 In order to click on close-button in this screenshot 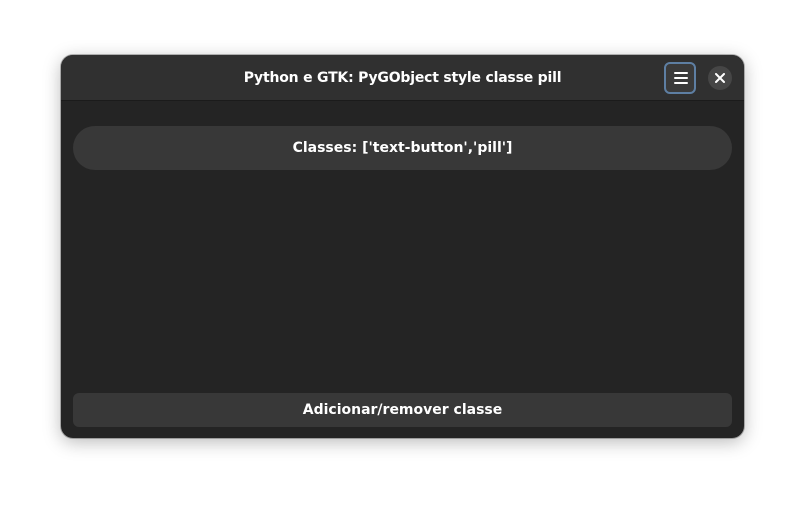, I will do `click(720, 78)`.